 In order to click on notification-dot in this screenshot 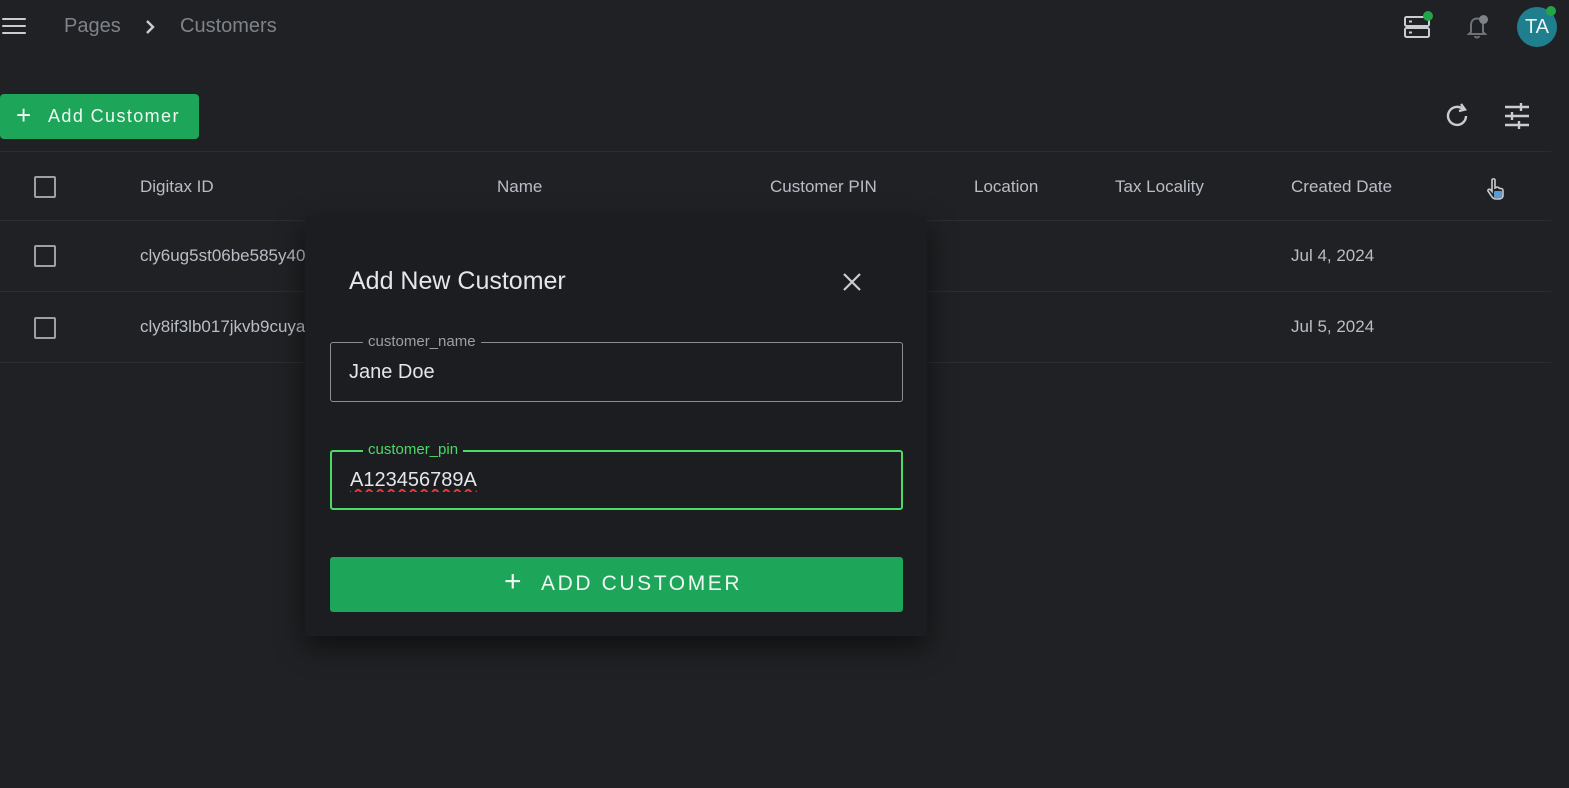, I will do `click(1483, 19)`.